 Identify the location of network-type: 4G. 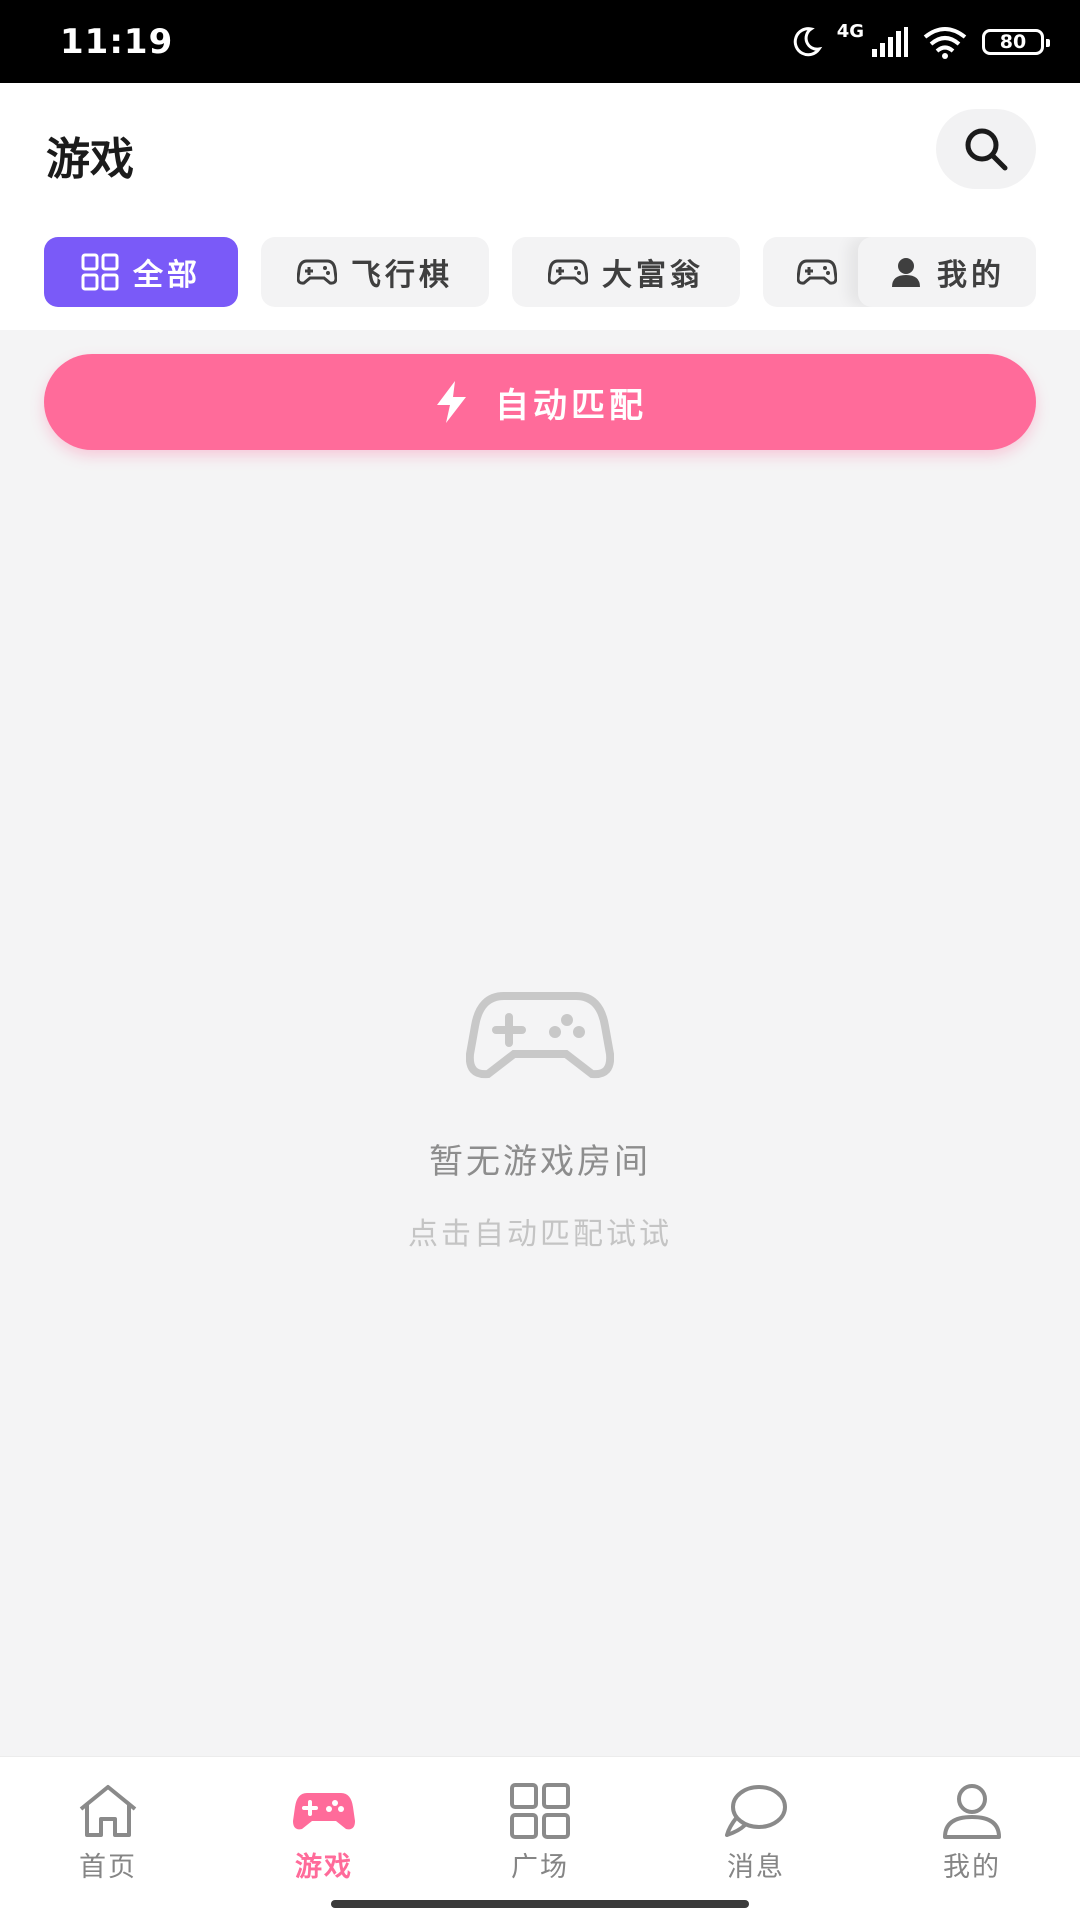
(850, 31).